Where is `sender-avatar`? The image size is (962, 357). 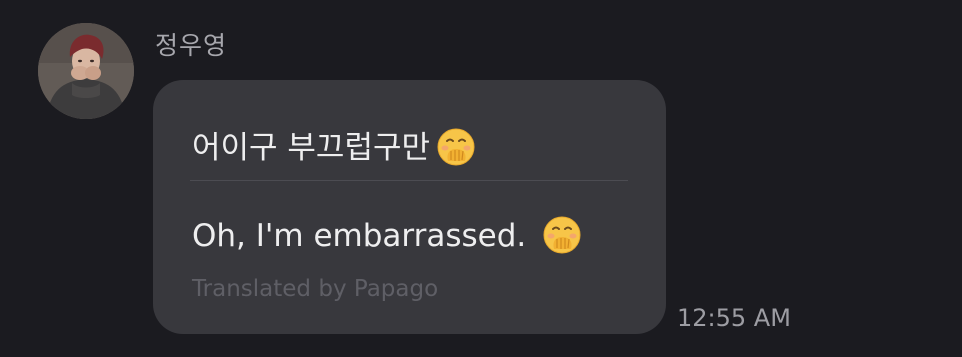 sender-avatar is located at coordinates (86, 71).